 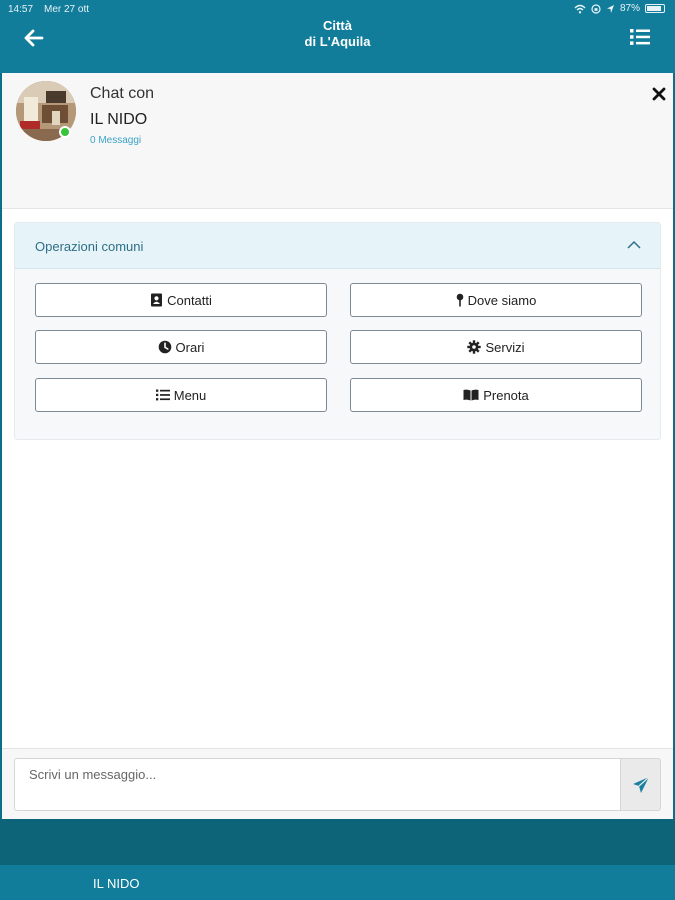 What do you see at coordinates (116, 140) in the screenshot?
I see `message-count: 0 Messaggi` at bounding box center [116, 140].